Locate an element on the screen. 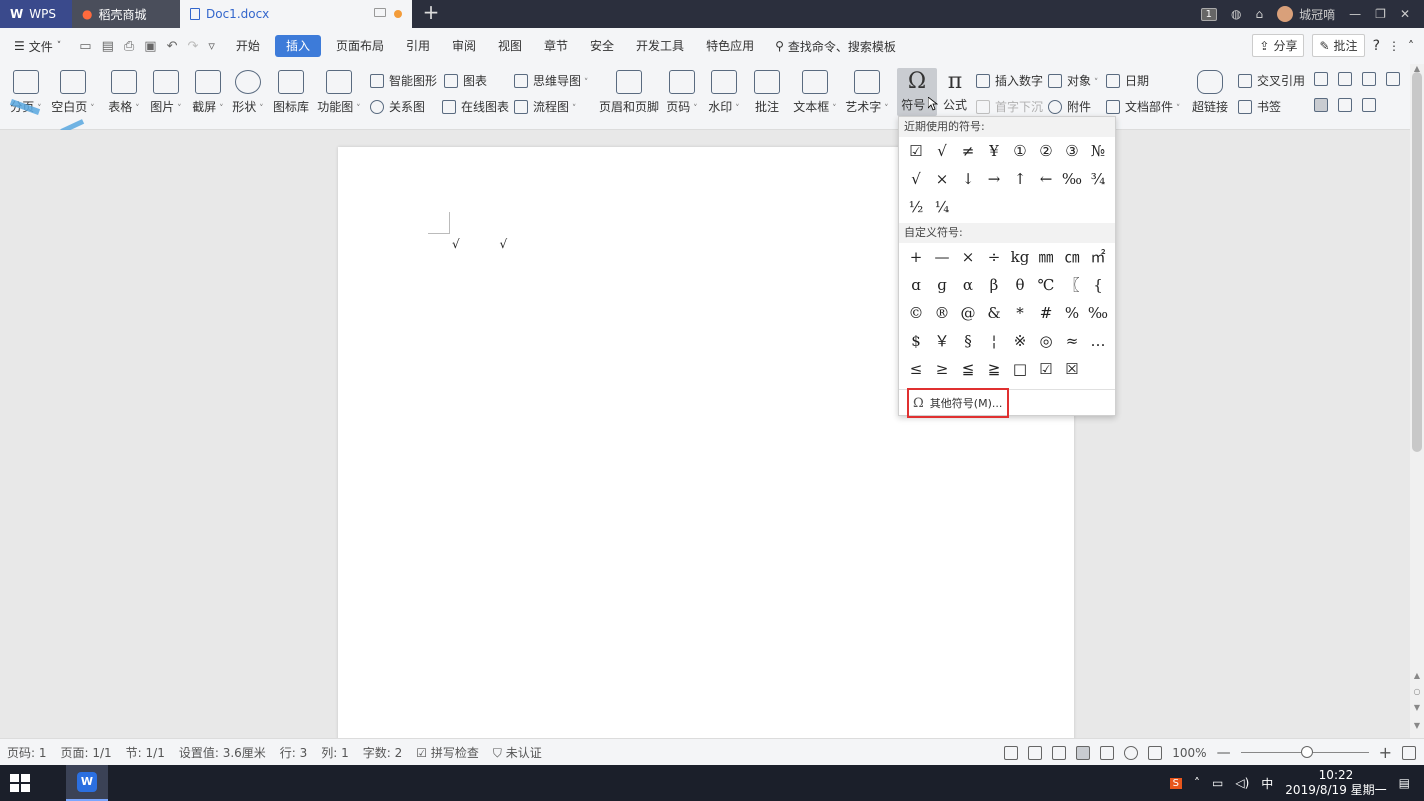 This screenshot has width=1424, height=801. recent-symbol: ② is located at coordinates (1046, 151).